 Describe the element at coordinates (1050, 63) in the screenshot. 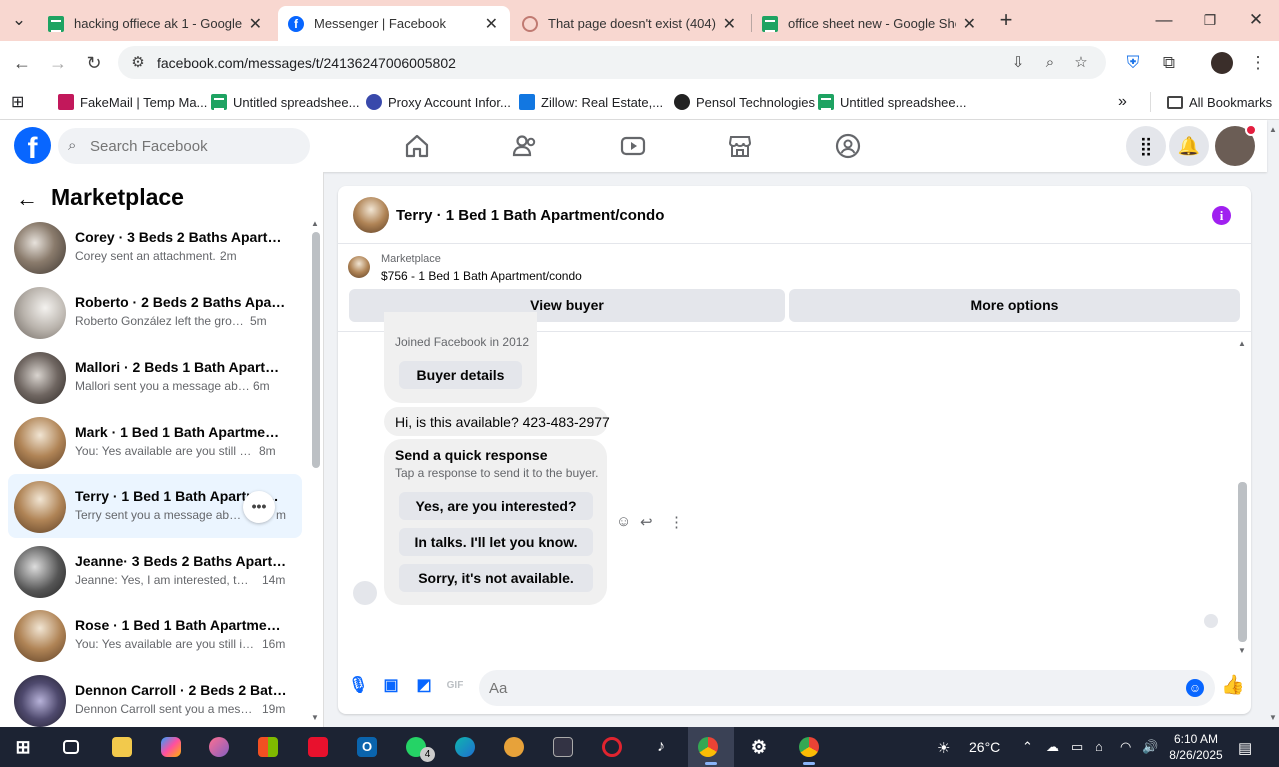

I see `zoom-icon: ⌕` at that location.